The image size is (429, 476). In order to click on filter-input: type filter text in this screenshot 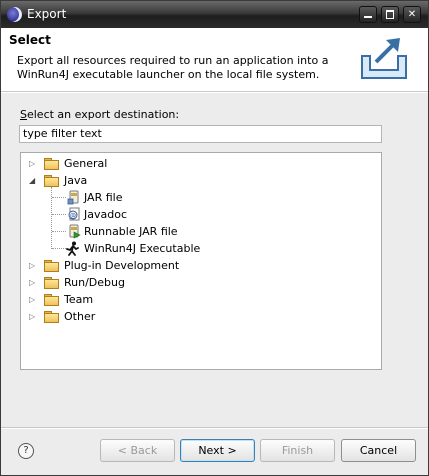, I will do `click(200, 134)`.